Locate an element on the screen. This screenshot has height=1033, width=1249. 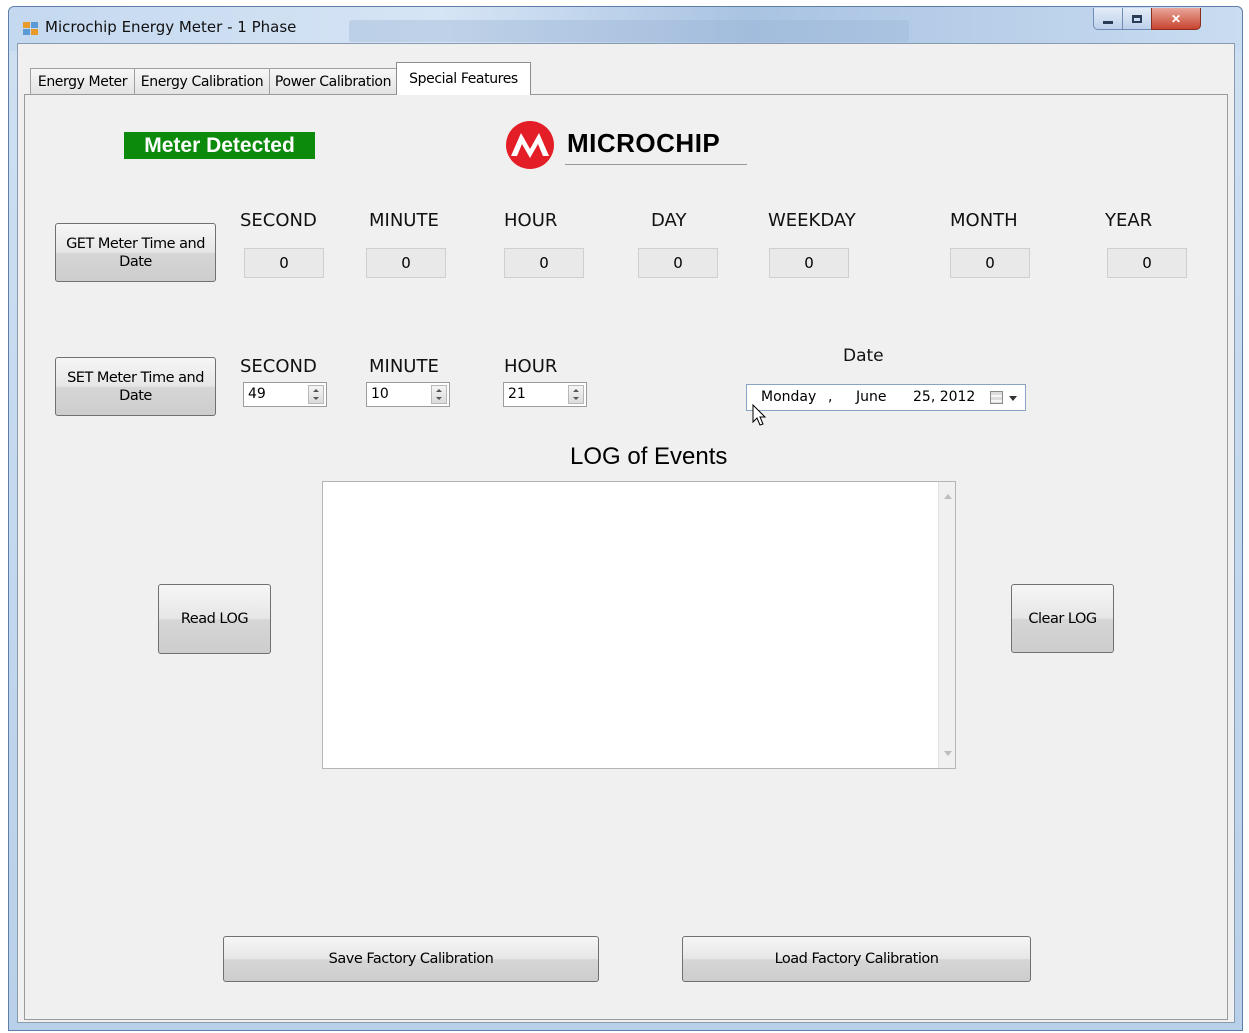
set-hour-stepper: 21 is located at coordinates (545, 394).